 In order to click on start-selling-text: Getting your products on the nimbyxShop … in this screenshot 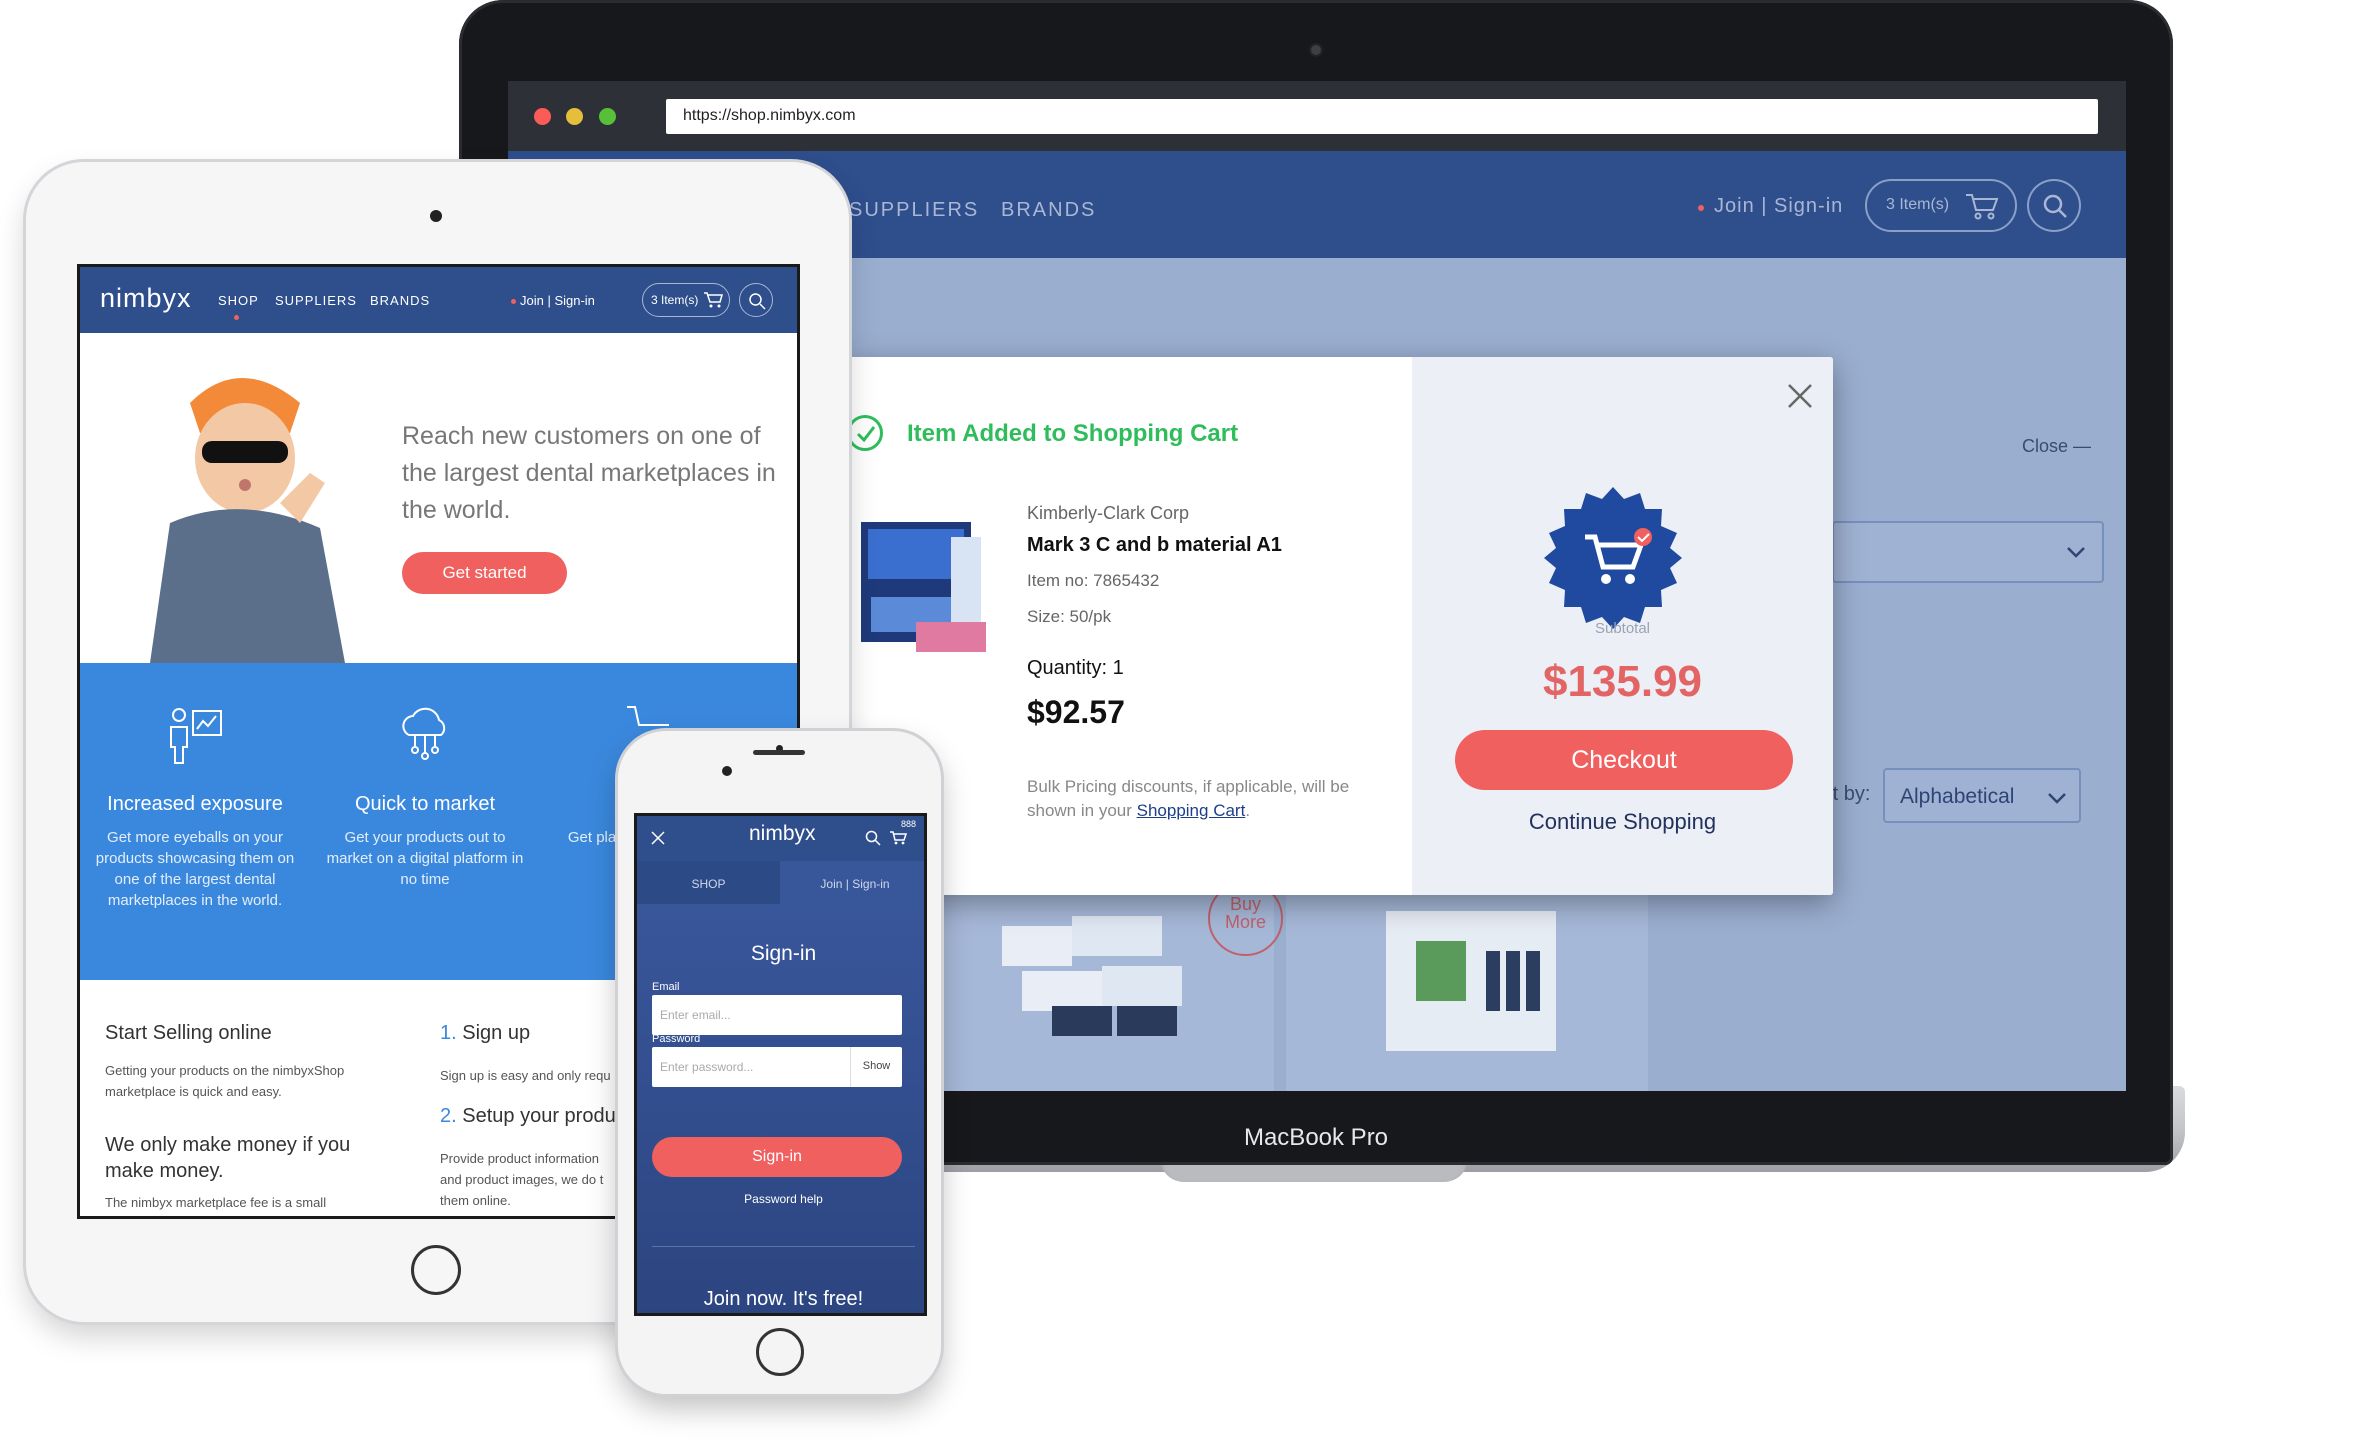, I will do `click(225, 1081)`.